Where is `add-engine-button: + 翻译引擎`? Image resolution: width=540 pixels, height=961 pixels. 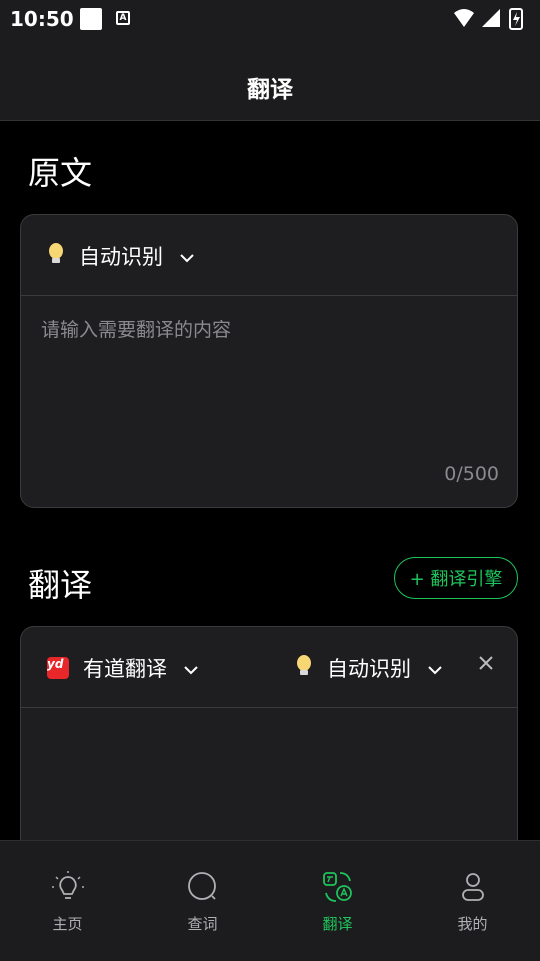 add-engine-button: + 翻译引擎 is located at coordinates (456, 578).